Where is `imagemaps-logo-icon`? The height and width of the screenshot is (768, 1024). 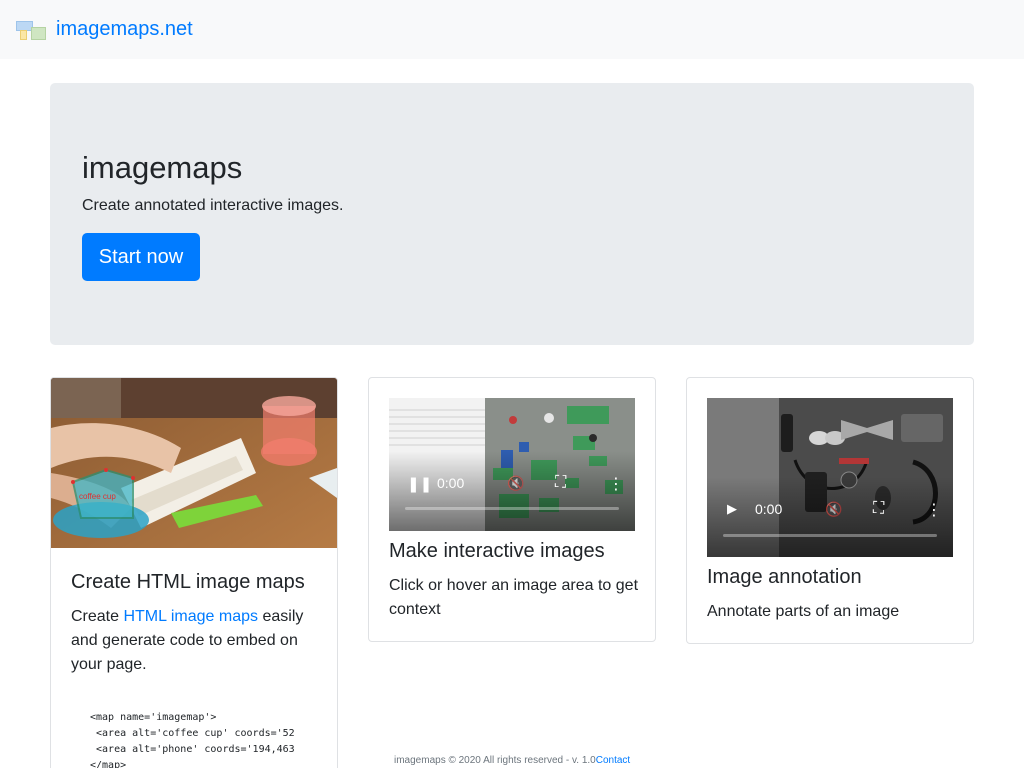
imagemaps-logo-icon is located at coordinates (31, 29).